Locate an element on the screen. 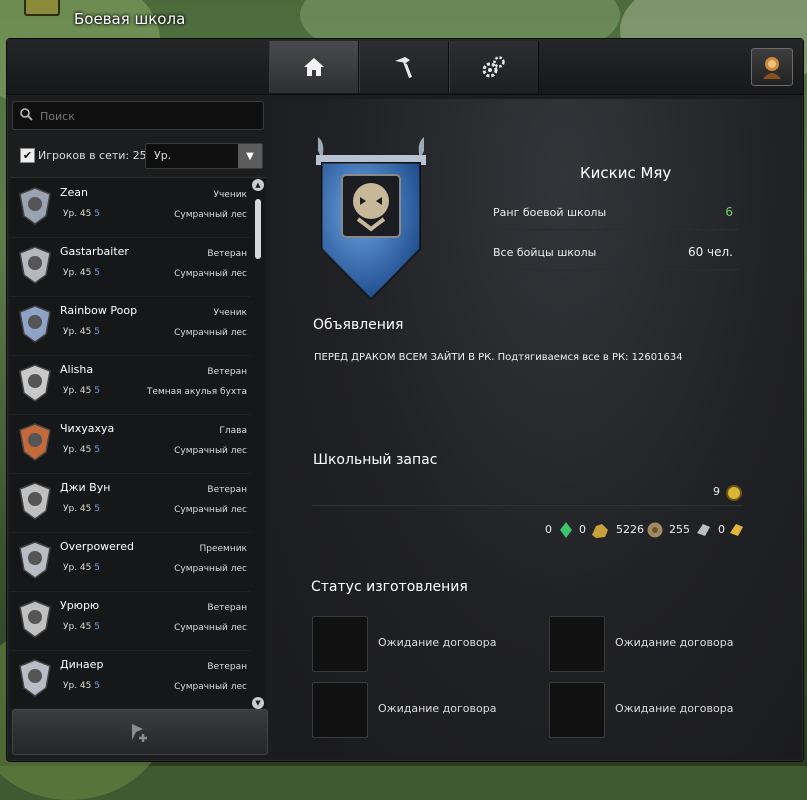 The height and width of the screenshot is (800, 807). member-location: Темная акулья бухта is located at coordinates (196, 392).